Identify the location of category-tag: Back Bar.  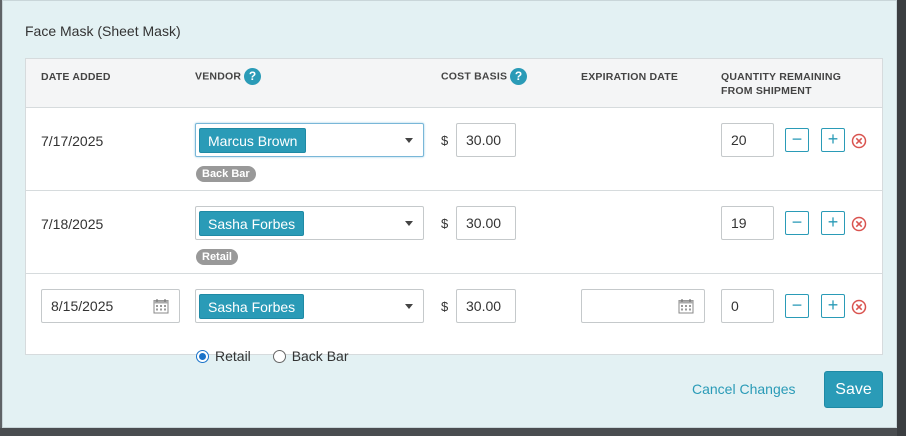
(226, 174).